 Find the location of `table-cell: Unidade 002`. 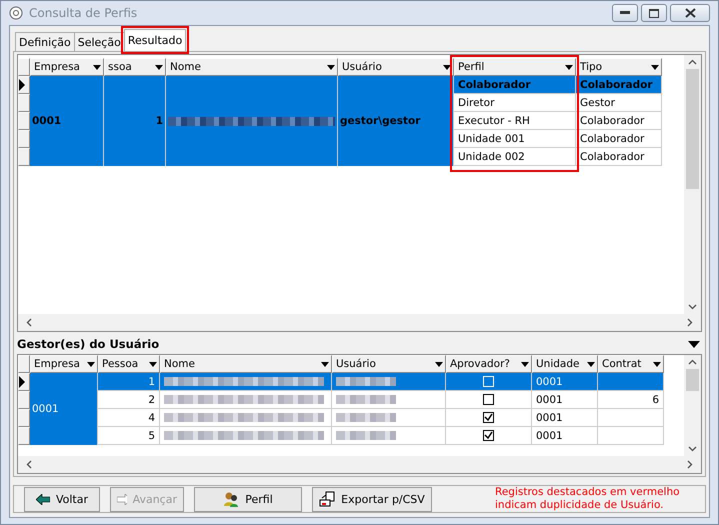

table-cell: Unidade 002 is located at coordinates (515, 157).